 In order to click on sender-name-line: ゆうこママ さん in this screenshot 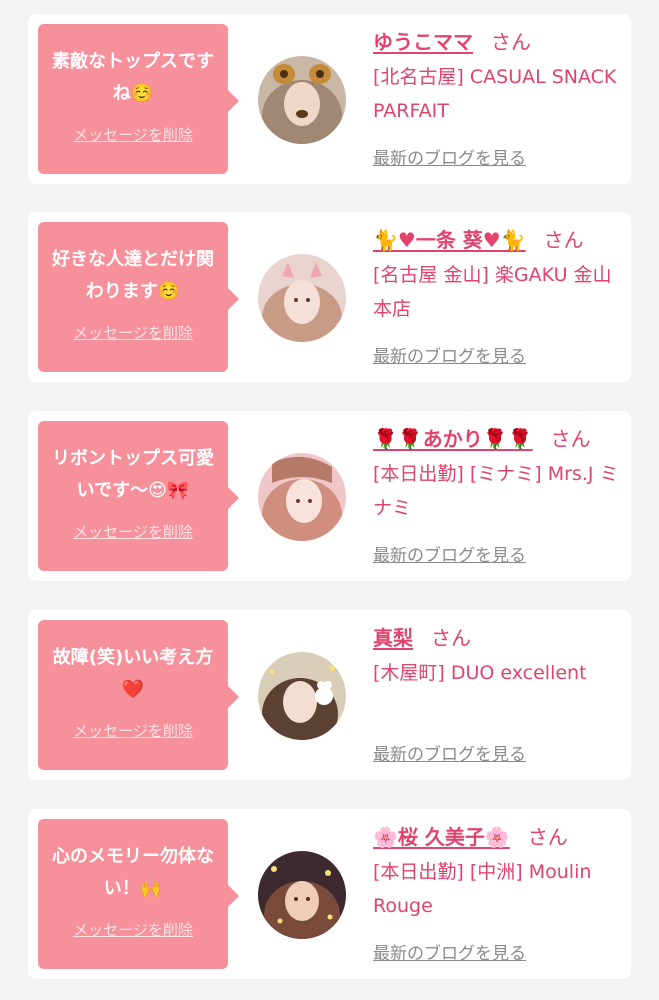, I will do `click(498, 41)`.